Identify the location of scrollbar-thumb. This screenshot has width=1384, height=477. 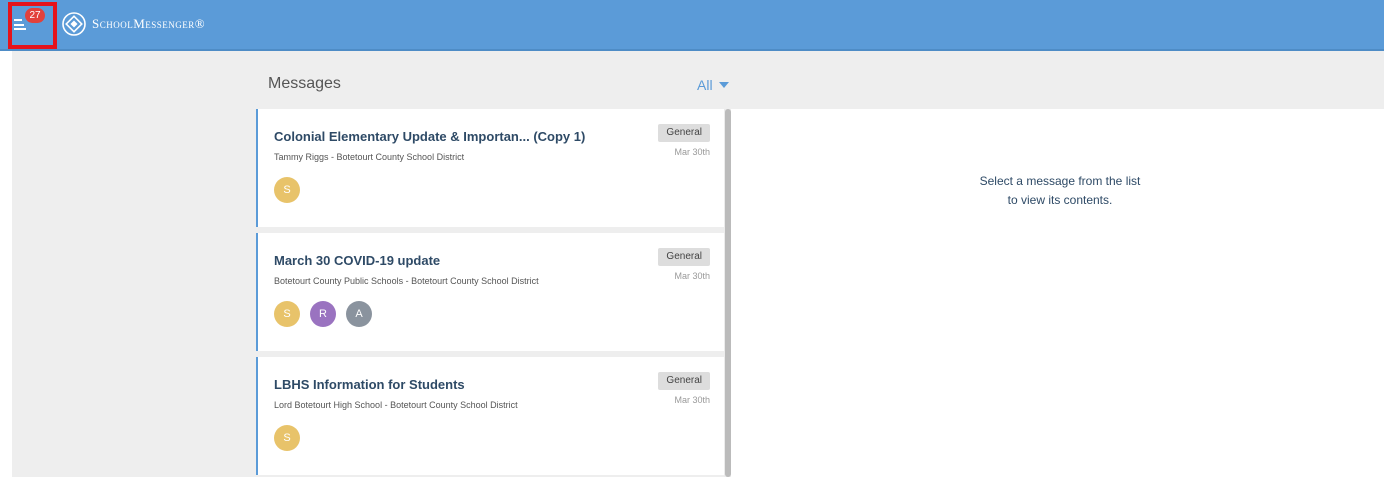
(728, 293).